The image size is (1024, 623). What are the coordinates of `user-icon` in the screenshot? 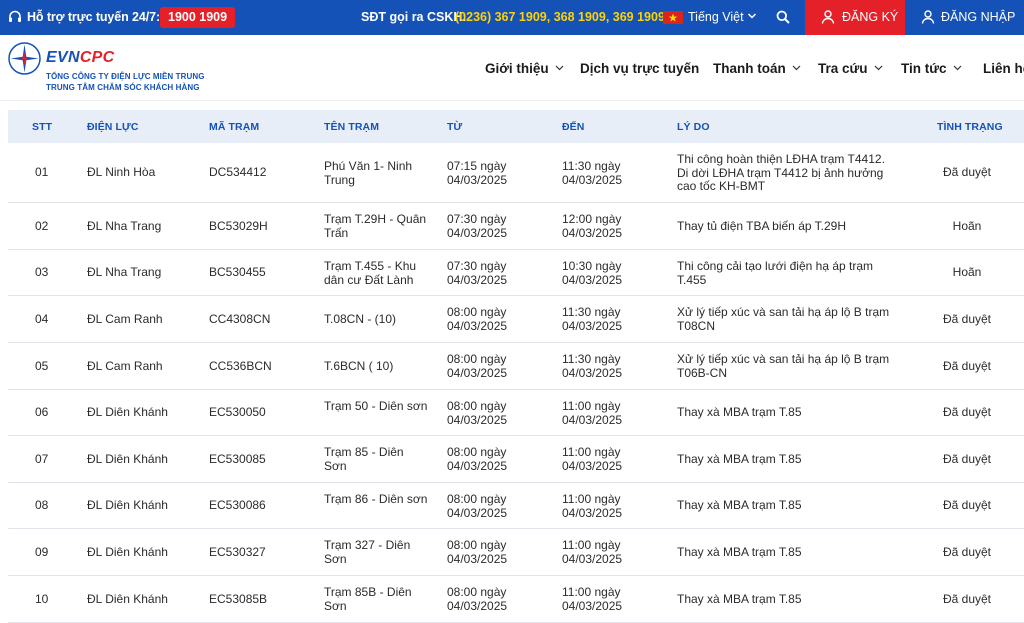 It's located at (828, 17).